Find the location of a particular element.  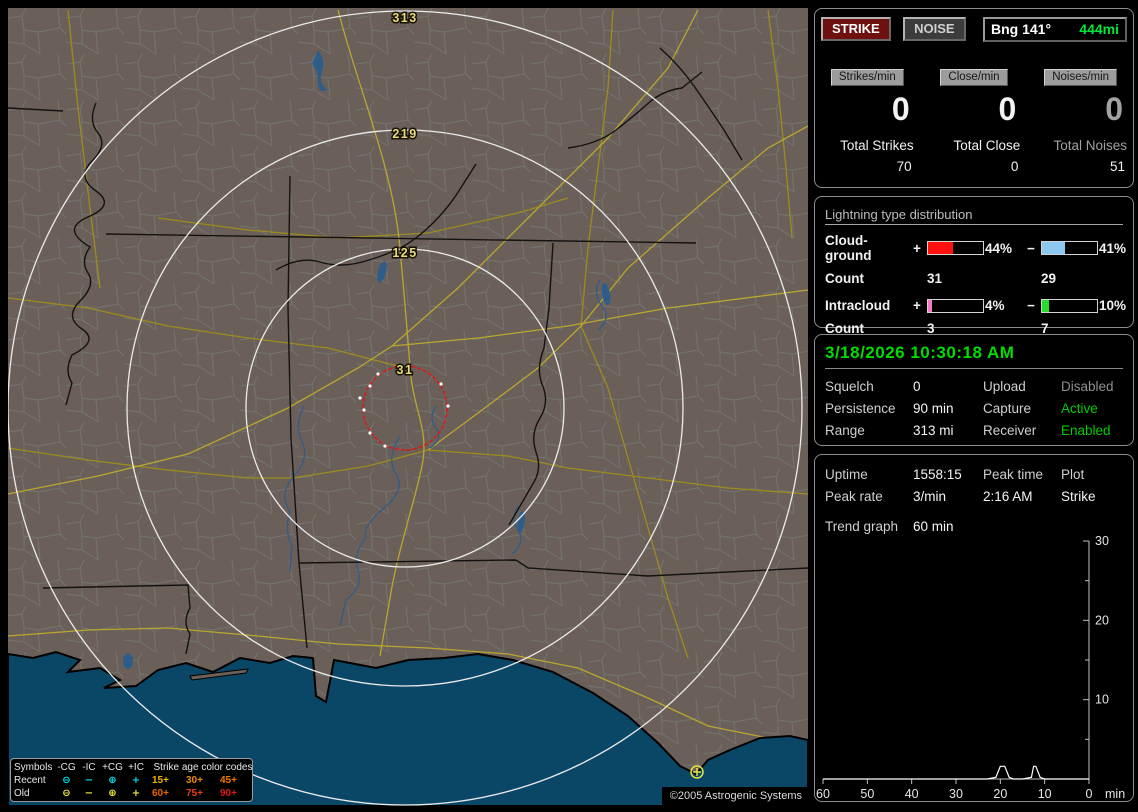

persistence-label: Persistence is located at coordinates (860, 408).